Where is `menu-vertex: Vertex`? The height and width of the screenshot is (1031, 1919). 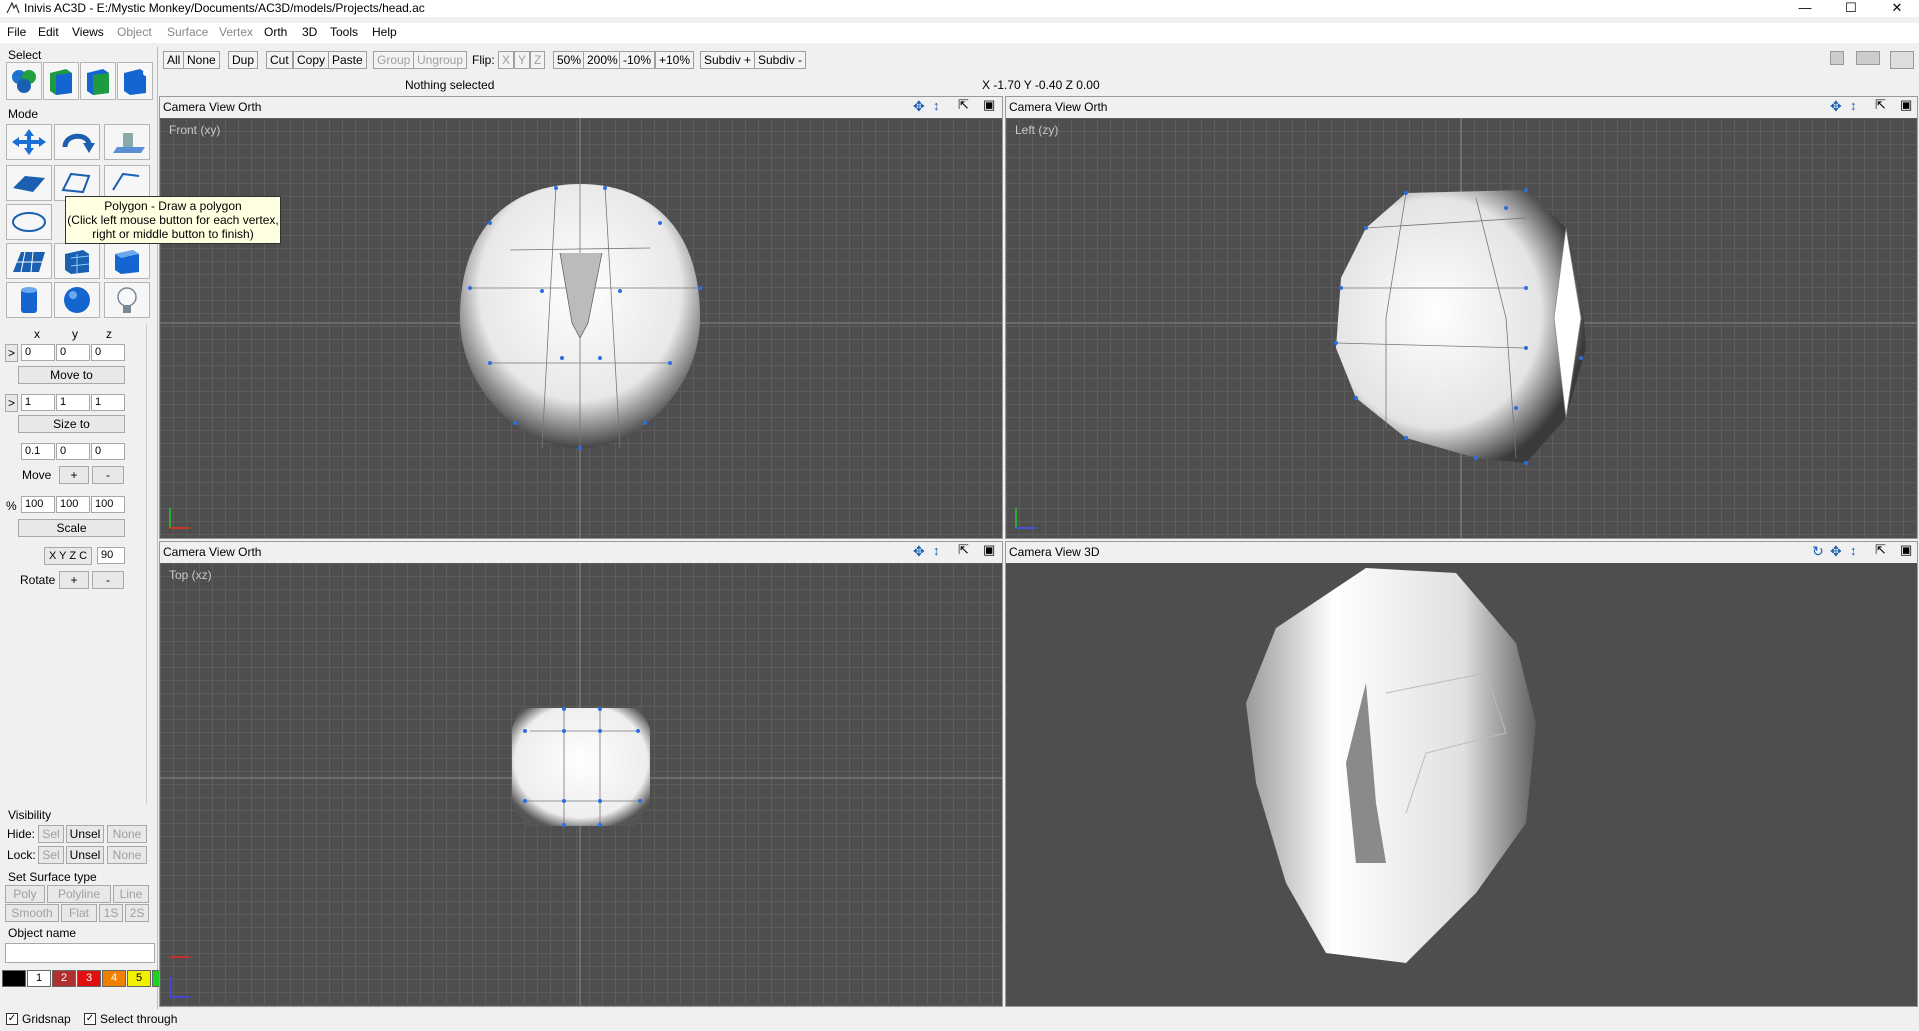 menu-vertex: Vertex is located at coordinates (236, 32).